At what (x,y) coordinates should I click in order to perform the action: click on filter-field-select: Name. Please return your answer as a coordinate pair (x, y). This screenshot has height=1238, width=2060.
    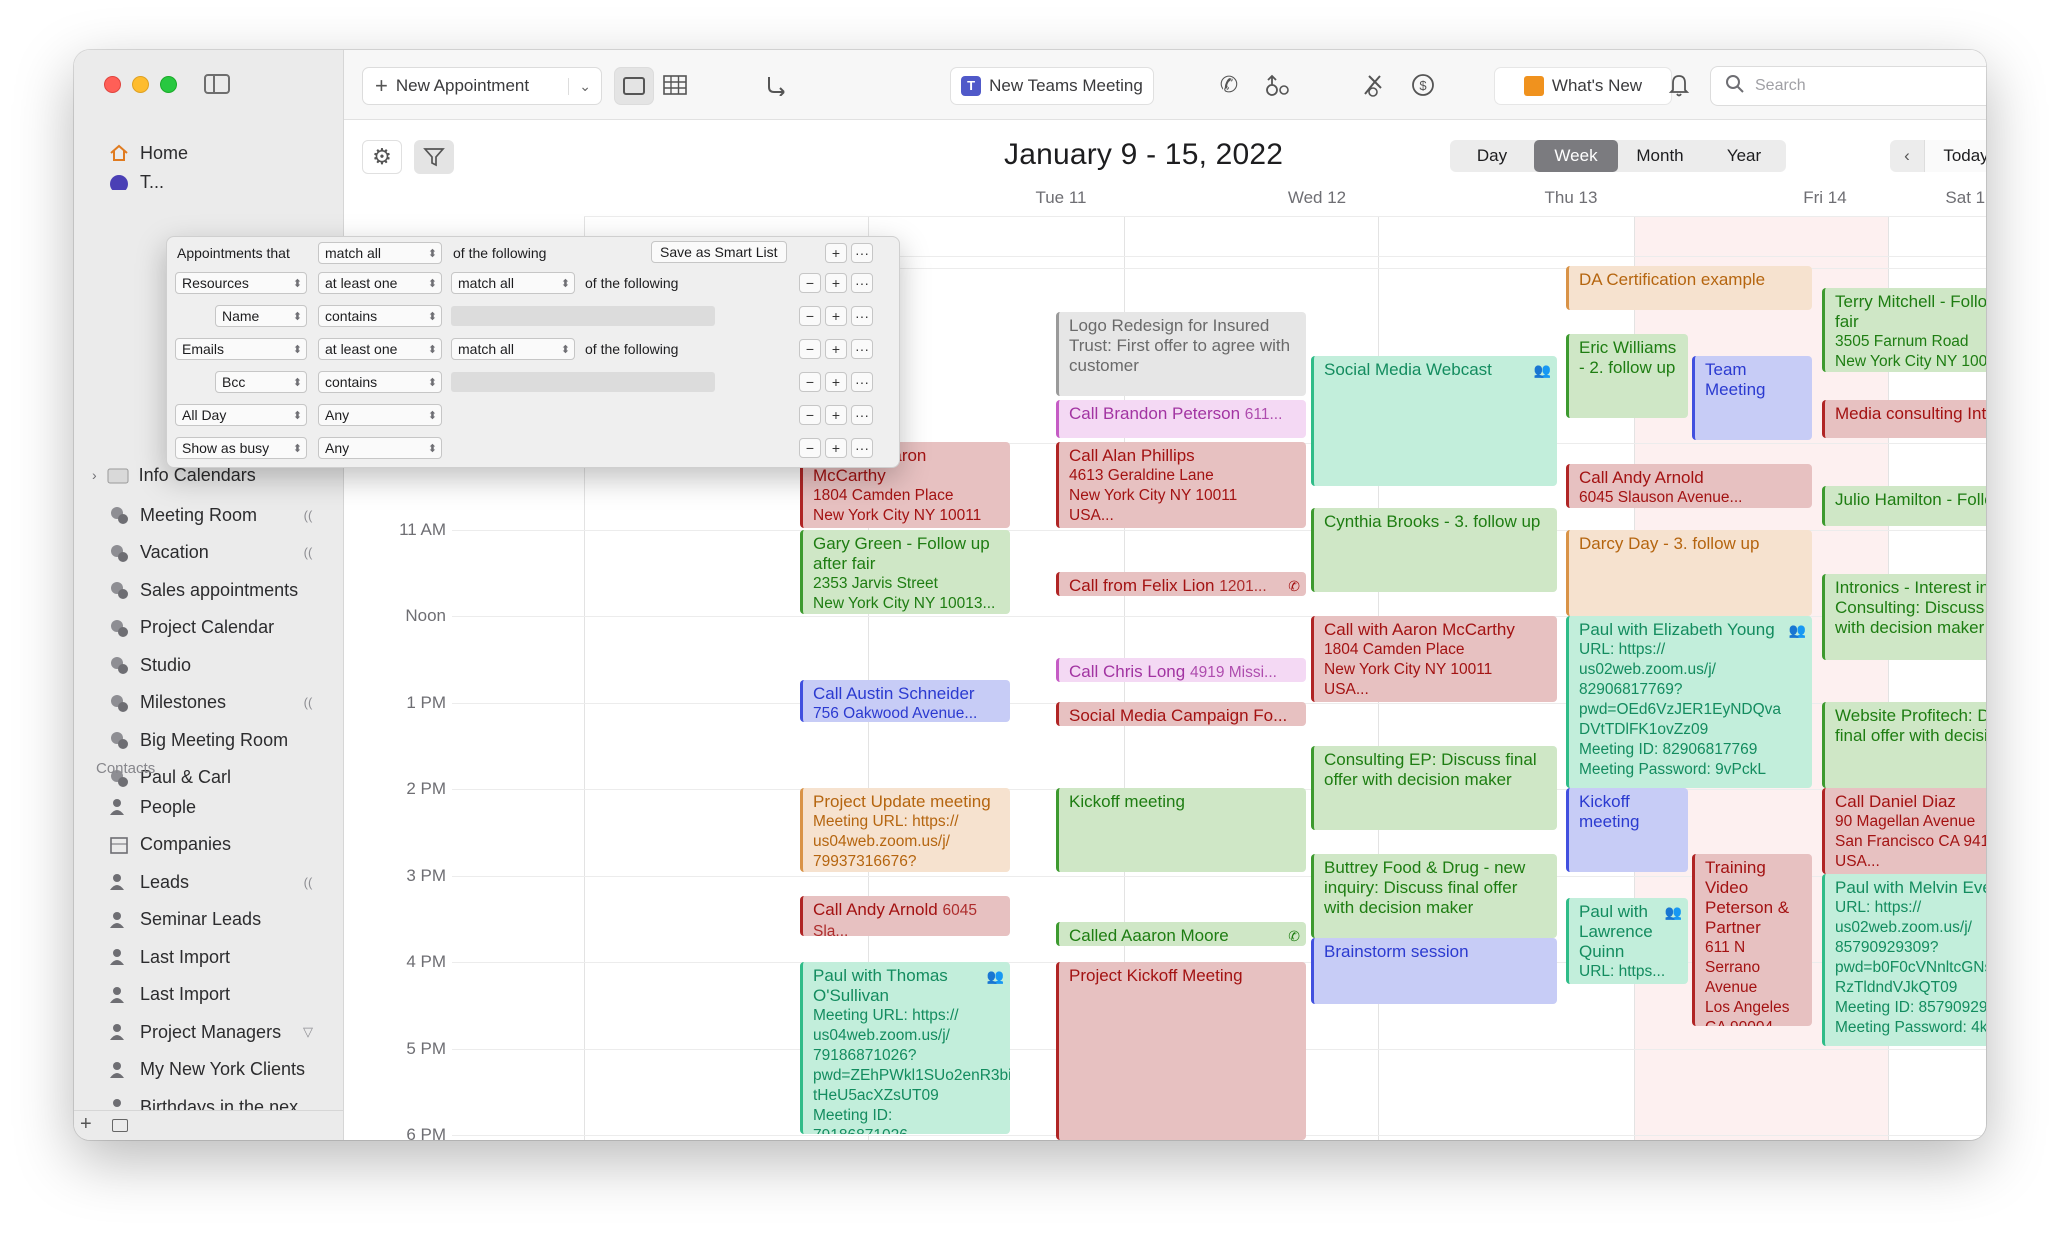
    Looking at the image, I should click on (261, 316).